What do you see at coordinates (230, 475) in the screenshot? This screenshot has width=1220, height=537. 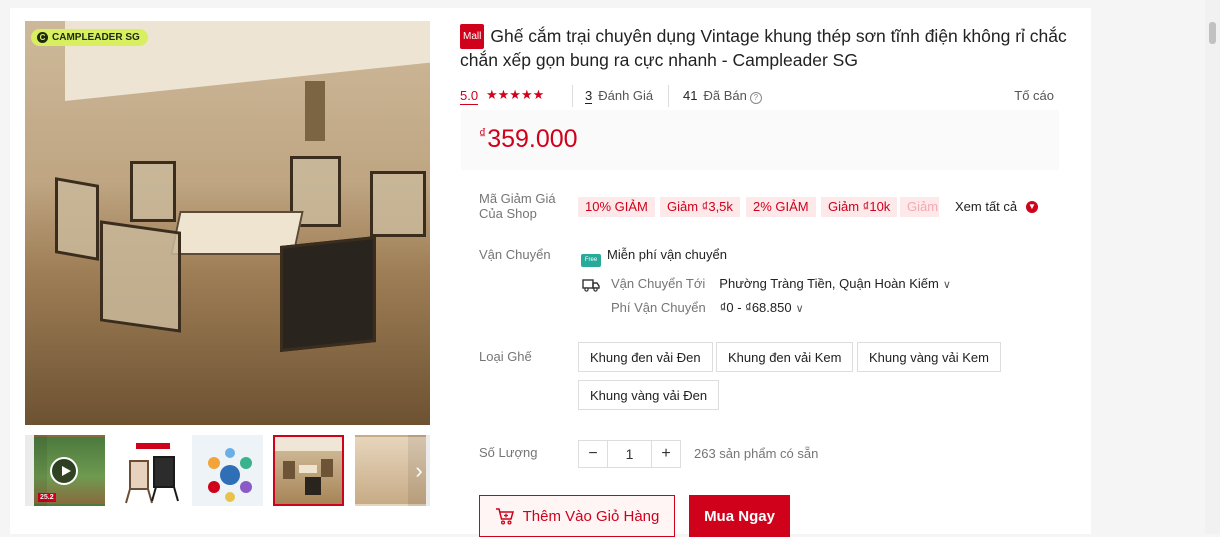 I see `infographic-icon` at bounding box center [230, 475].